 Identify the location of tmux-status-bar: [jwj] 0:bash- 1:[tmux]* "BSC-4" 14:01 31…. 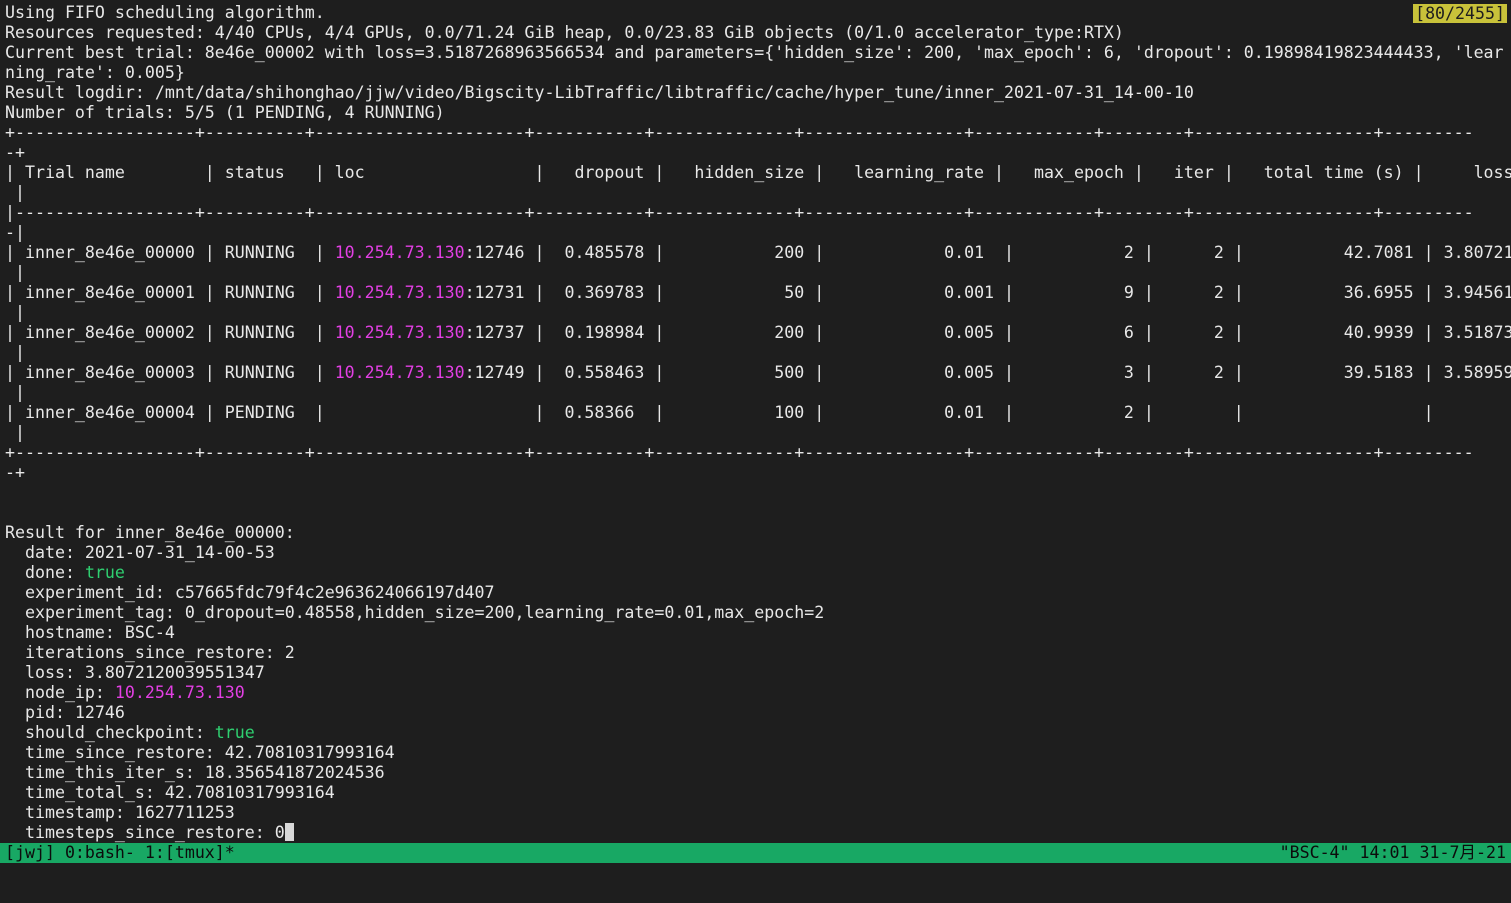
(755, 853).